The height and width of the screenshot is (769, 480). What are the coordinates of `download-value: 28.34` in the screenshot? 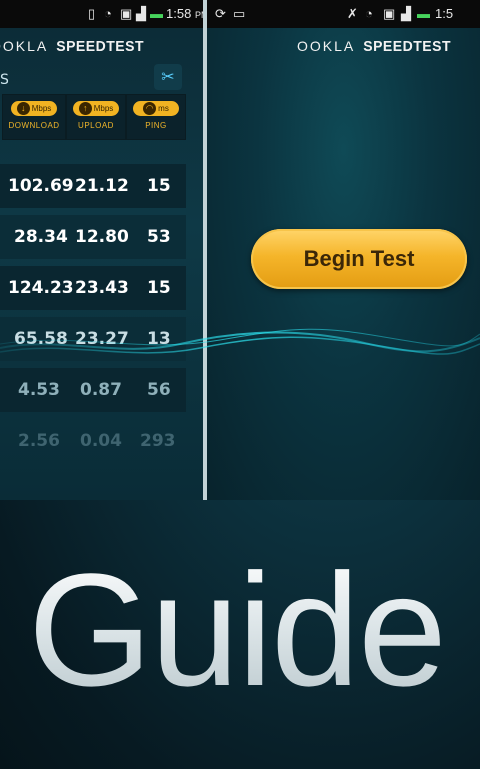 It's located at (41, 237).